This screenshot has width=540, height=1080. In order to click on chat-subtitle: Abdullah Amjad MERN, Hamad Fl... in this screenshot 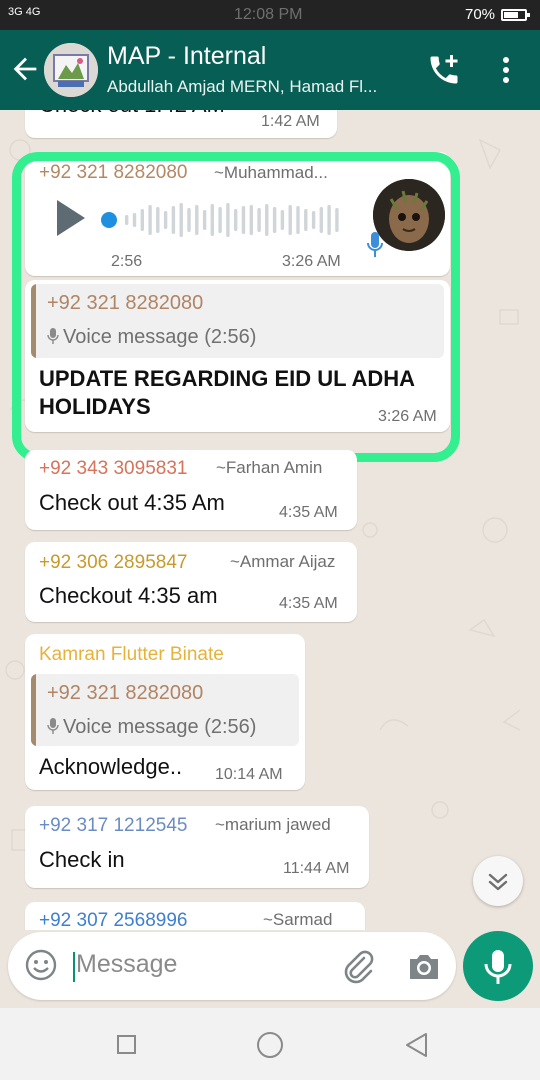, I will do `click(257, 87)`.